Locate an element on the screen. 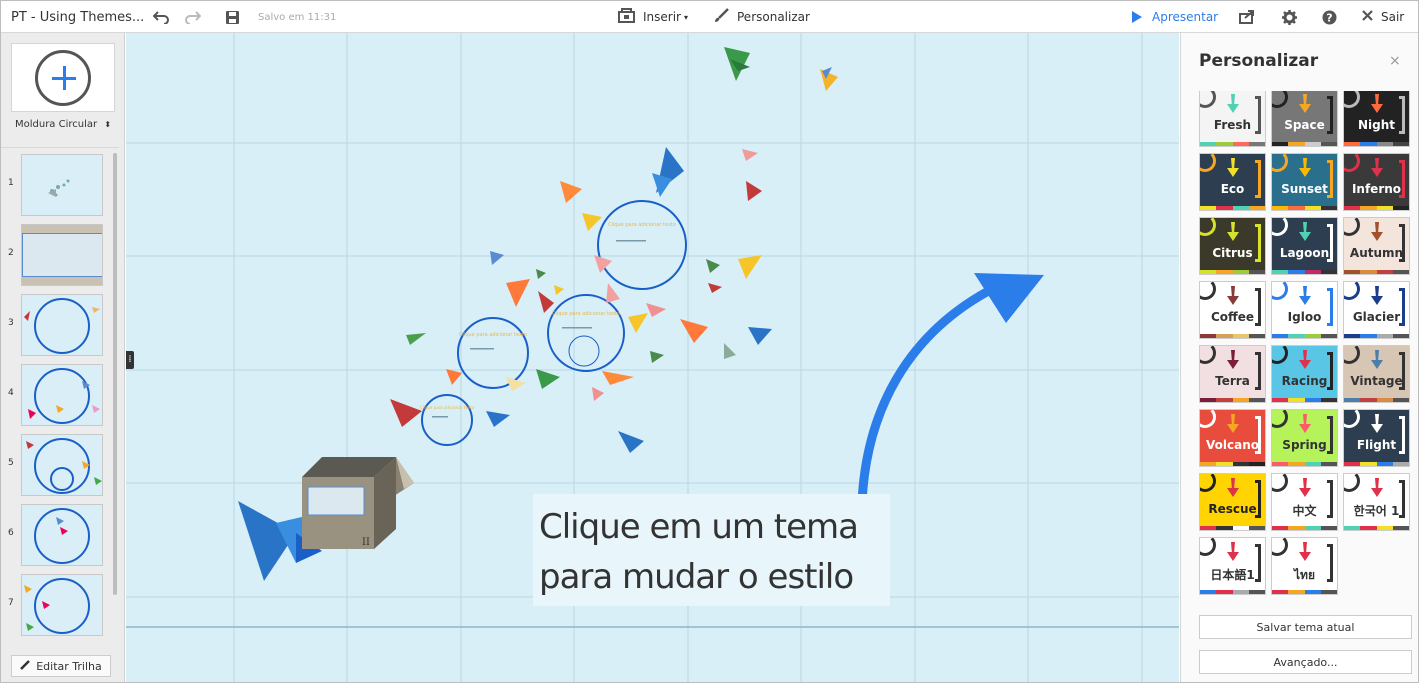 This screenshot has height=683, width=1419. theme-tile: 中文 is located at coordinates (1304, 502).